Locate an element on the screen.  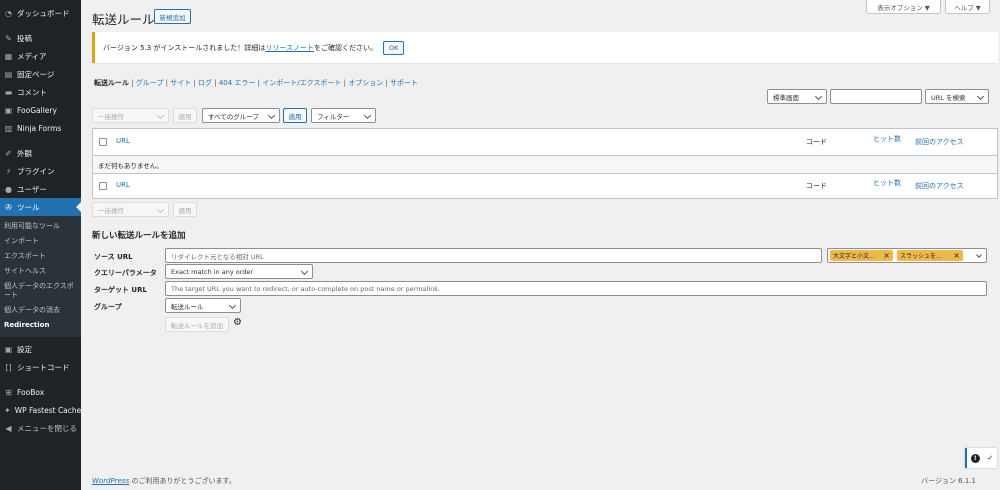
col-last-access-footer: 前回のアクセス is located at coordinates (939, 186).